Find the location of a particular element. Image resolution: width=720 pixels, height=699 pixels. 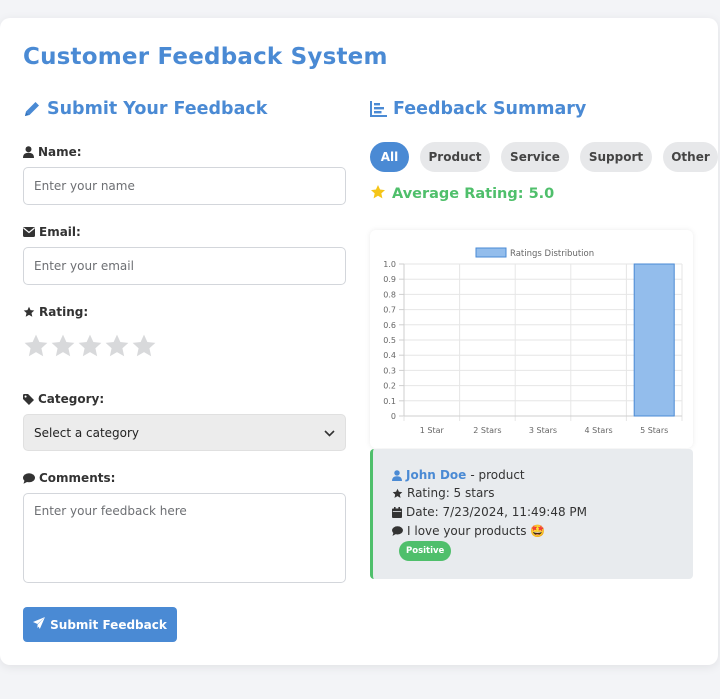

page-title: Customer Feedback System is located at coordinates (205, 57).